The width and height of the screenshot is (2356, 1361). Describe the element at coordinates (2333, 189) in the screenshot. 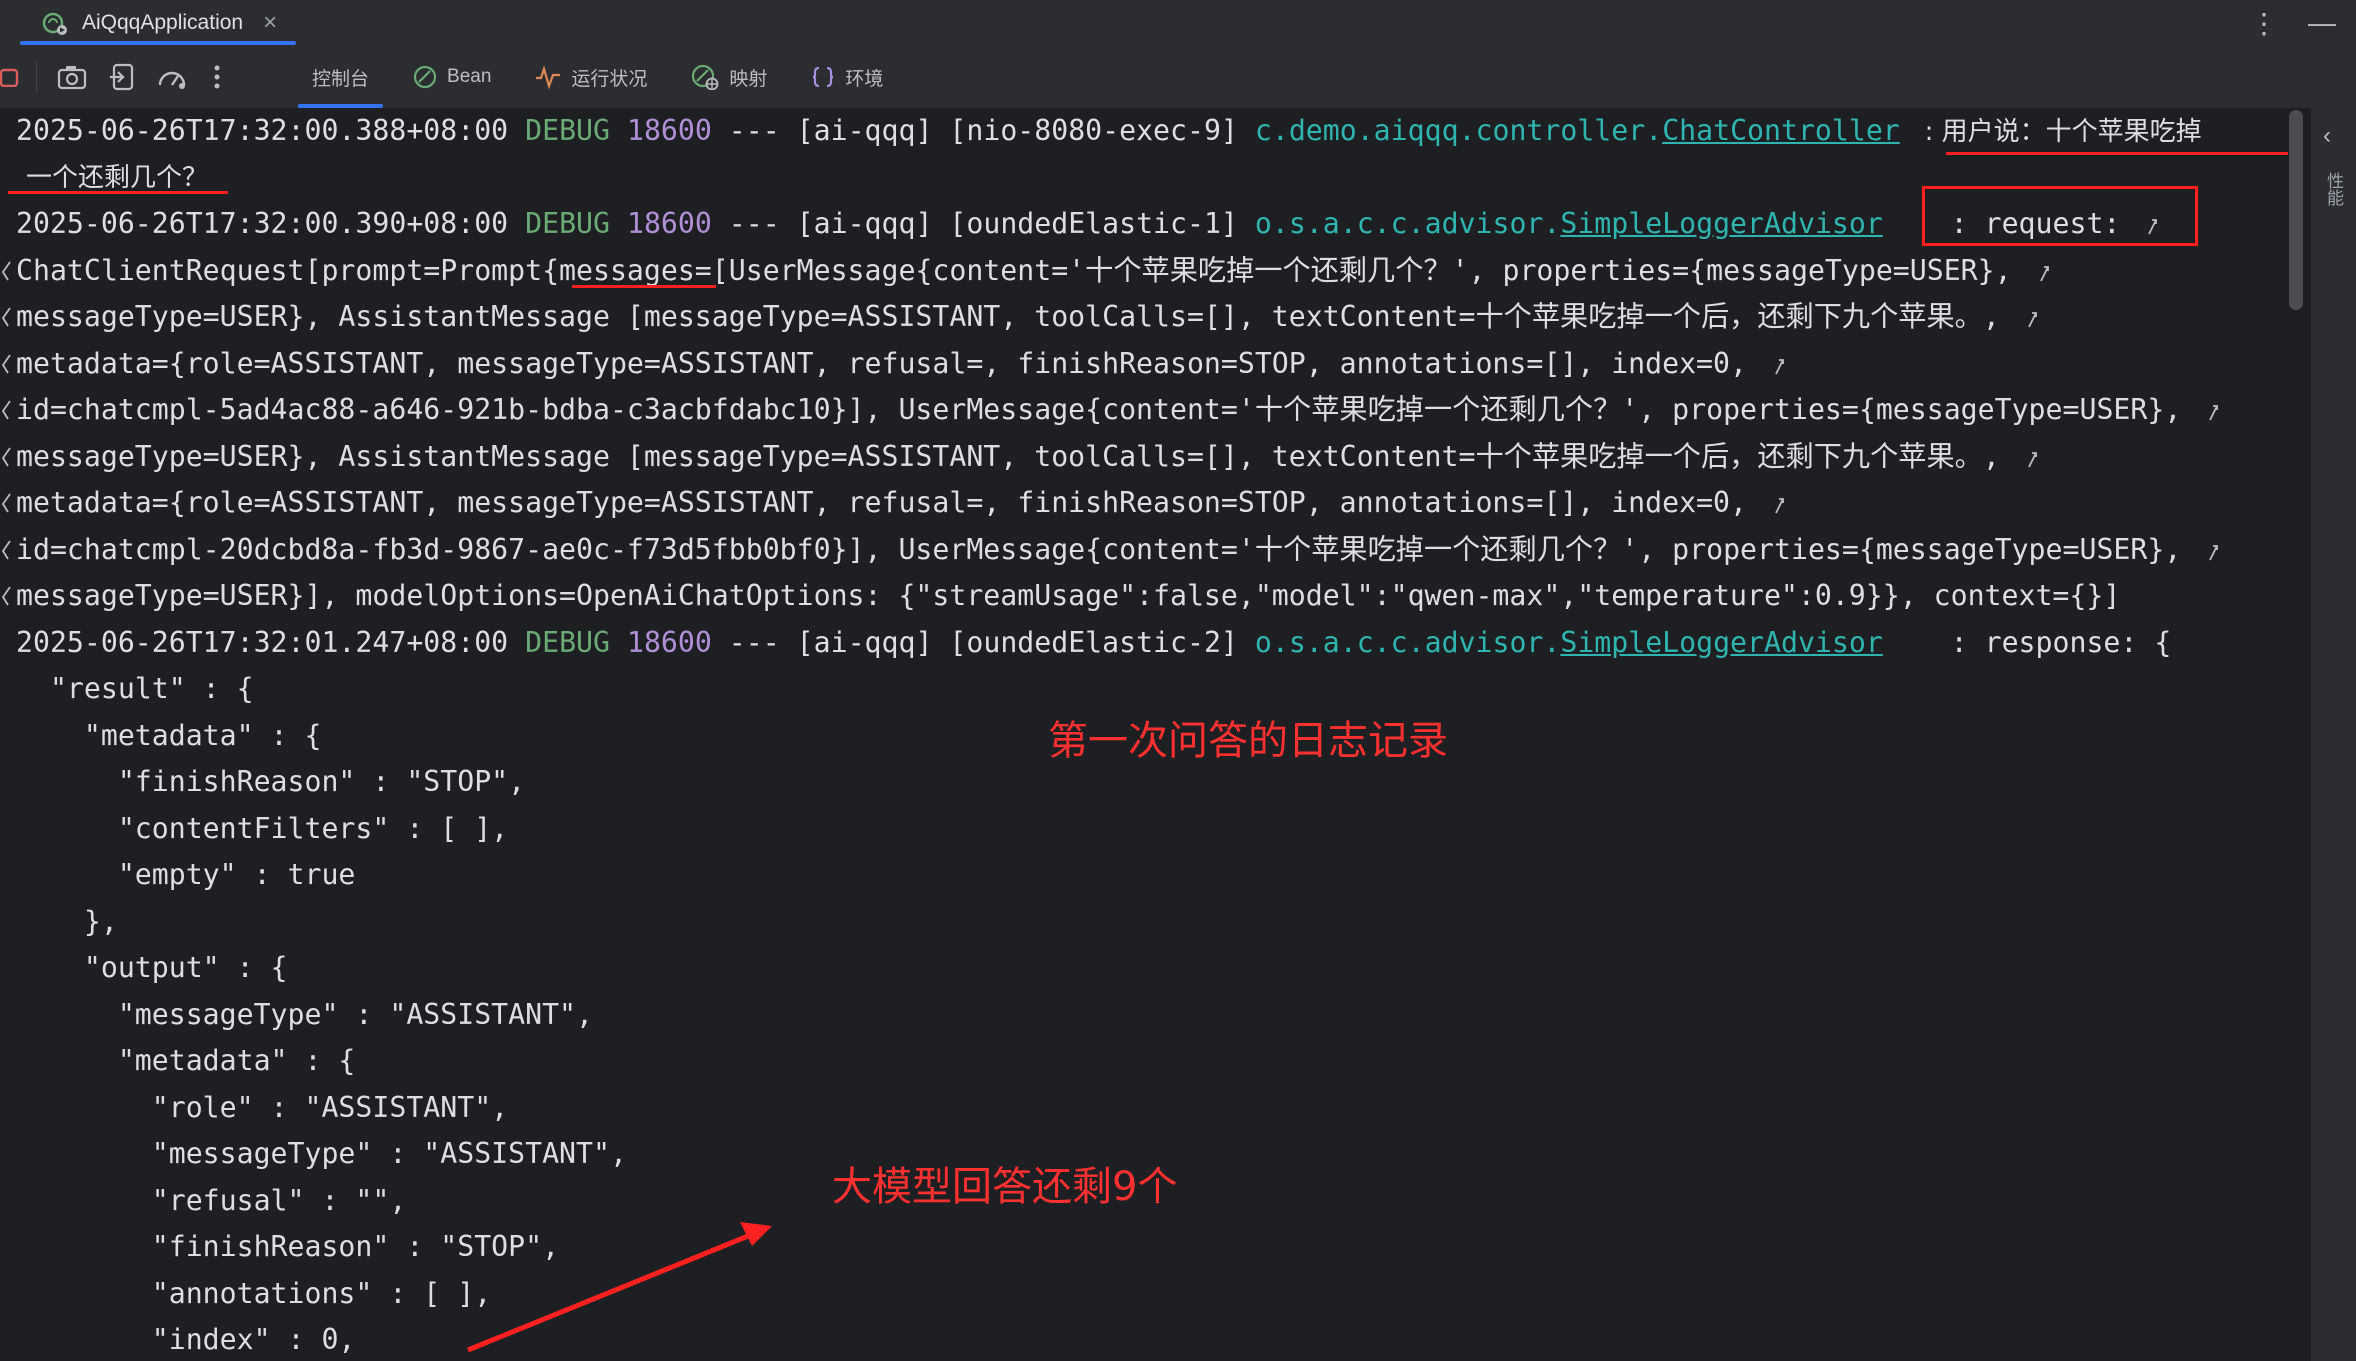

I see `performance-panel-label: 性能` at that location.